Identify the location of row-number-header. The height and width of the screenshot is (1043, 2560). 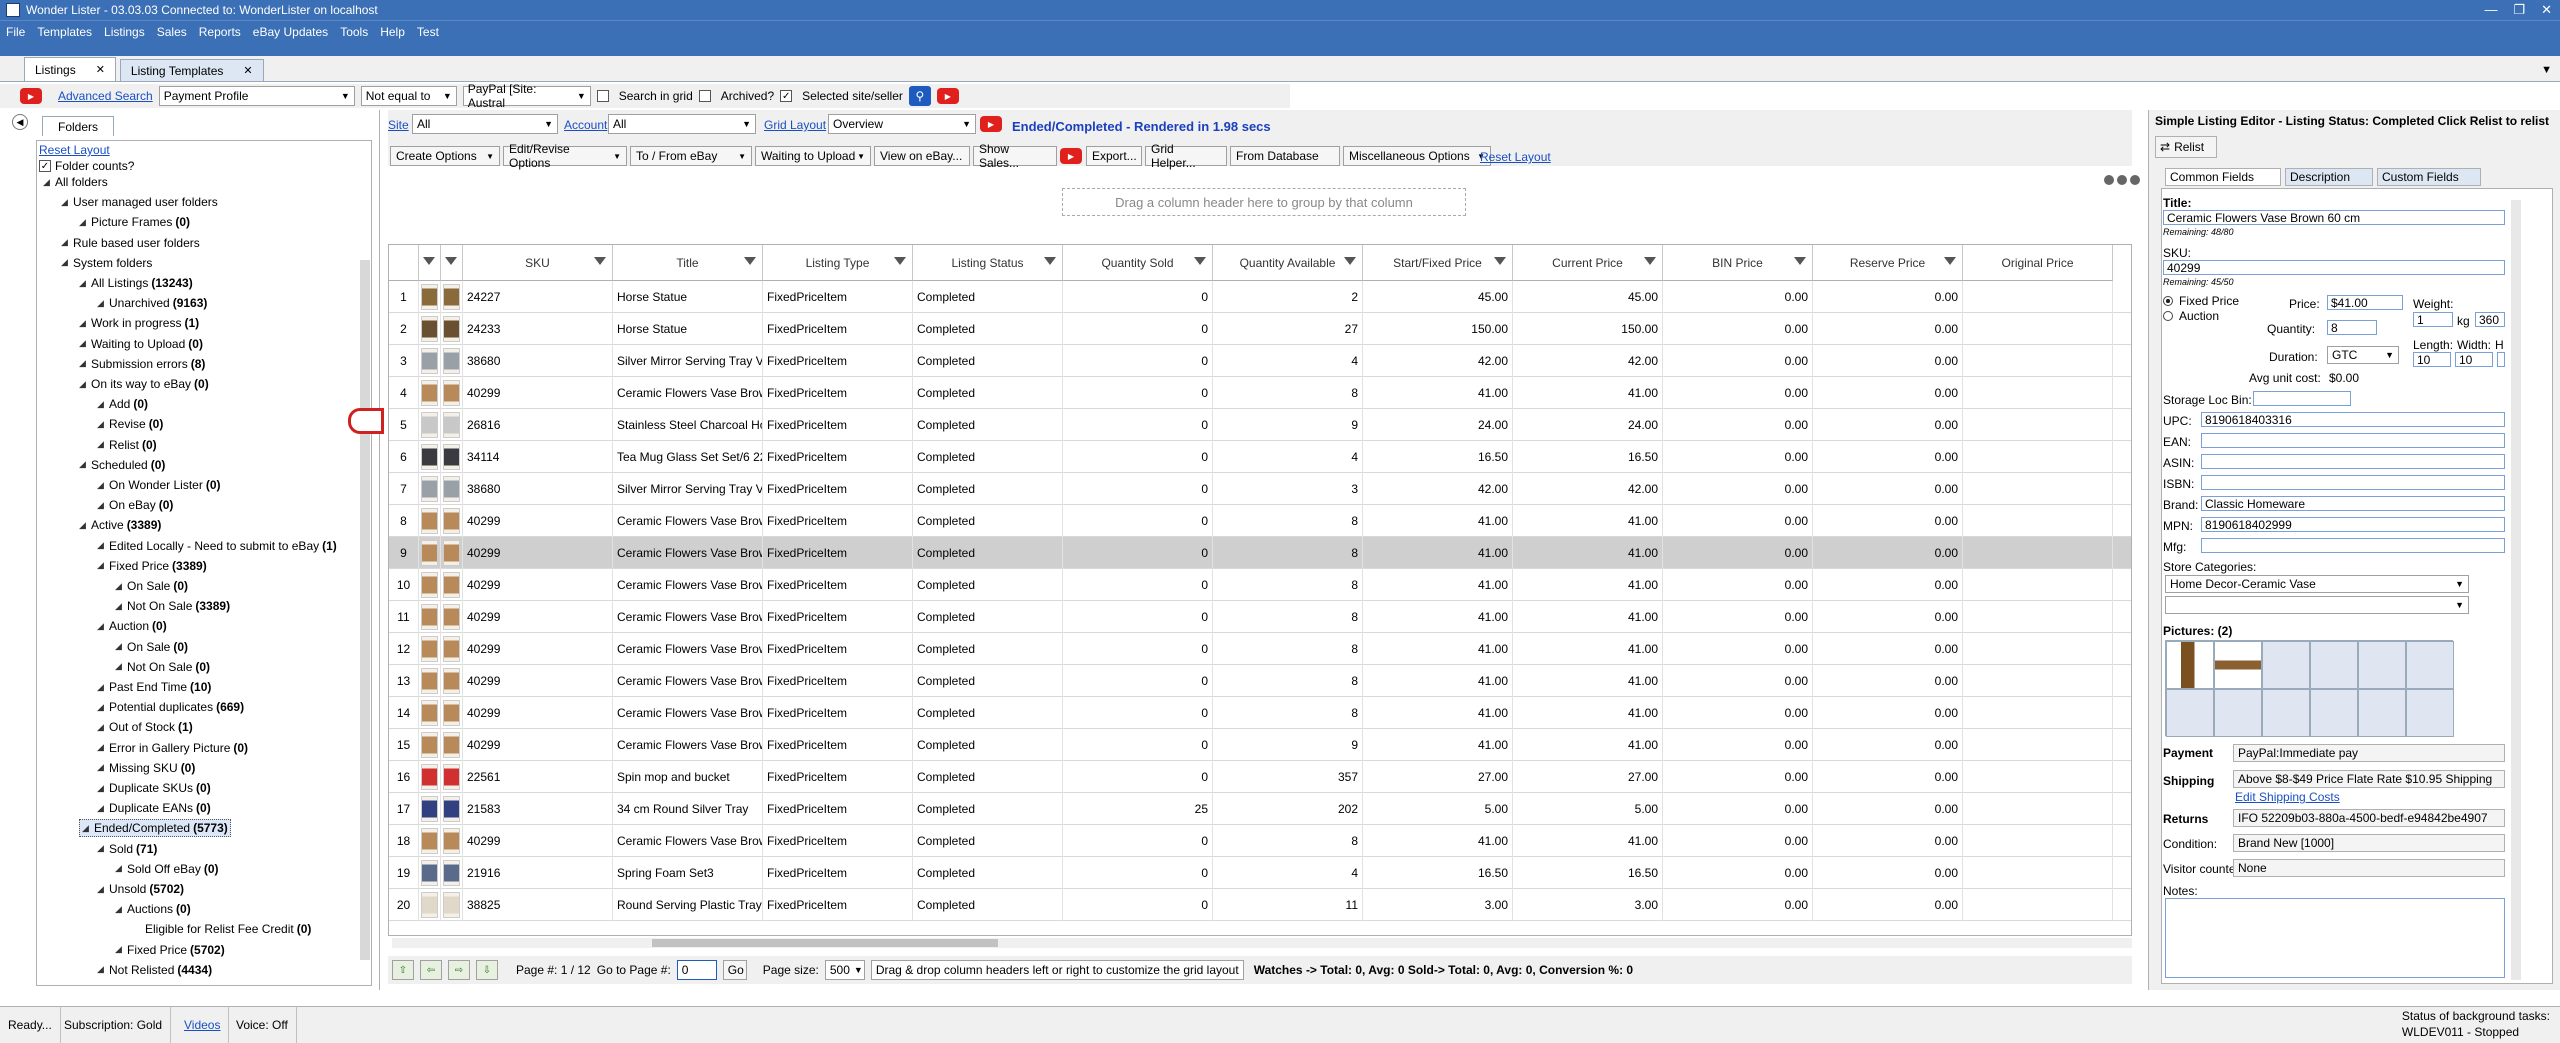
(404, 263).